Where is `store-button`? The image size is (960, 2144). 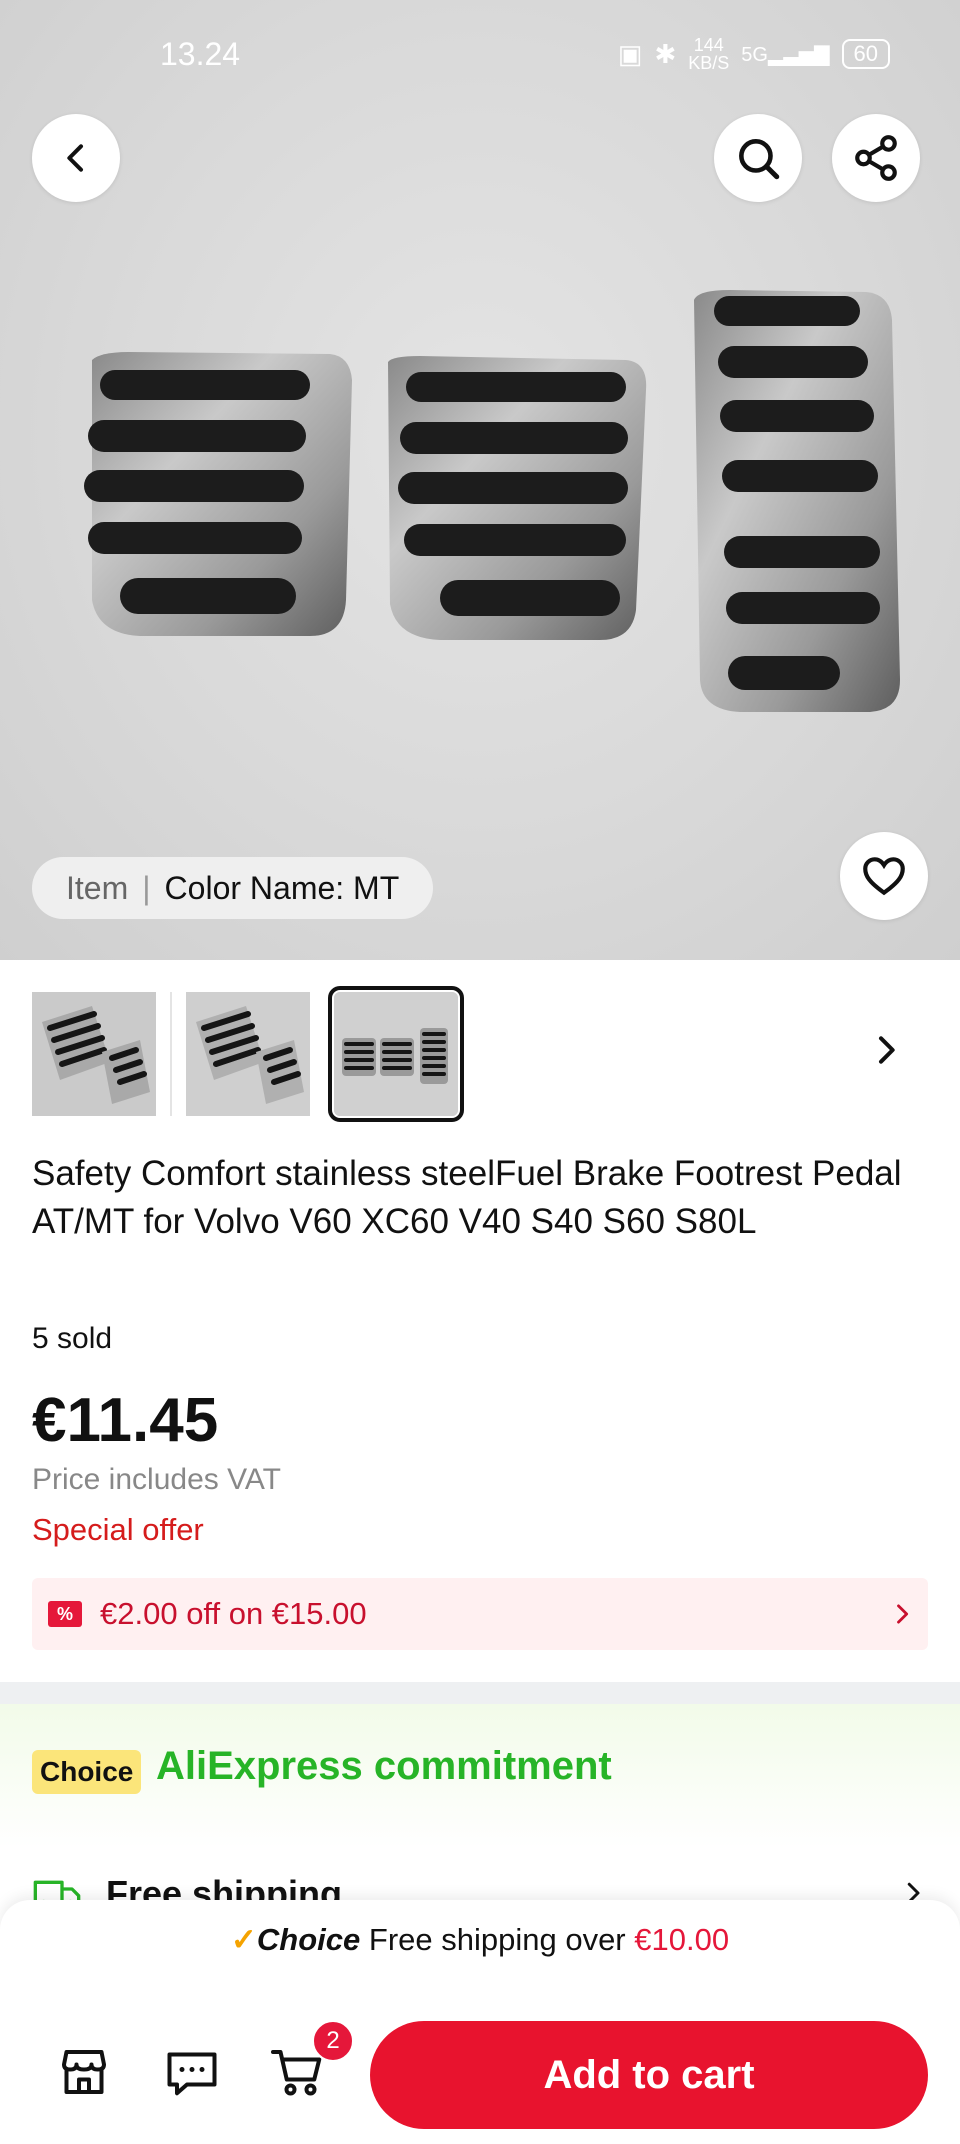
store-button is located at coordinates (84, 2072).